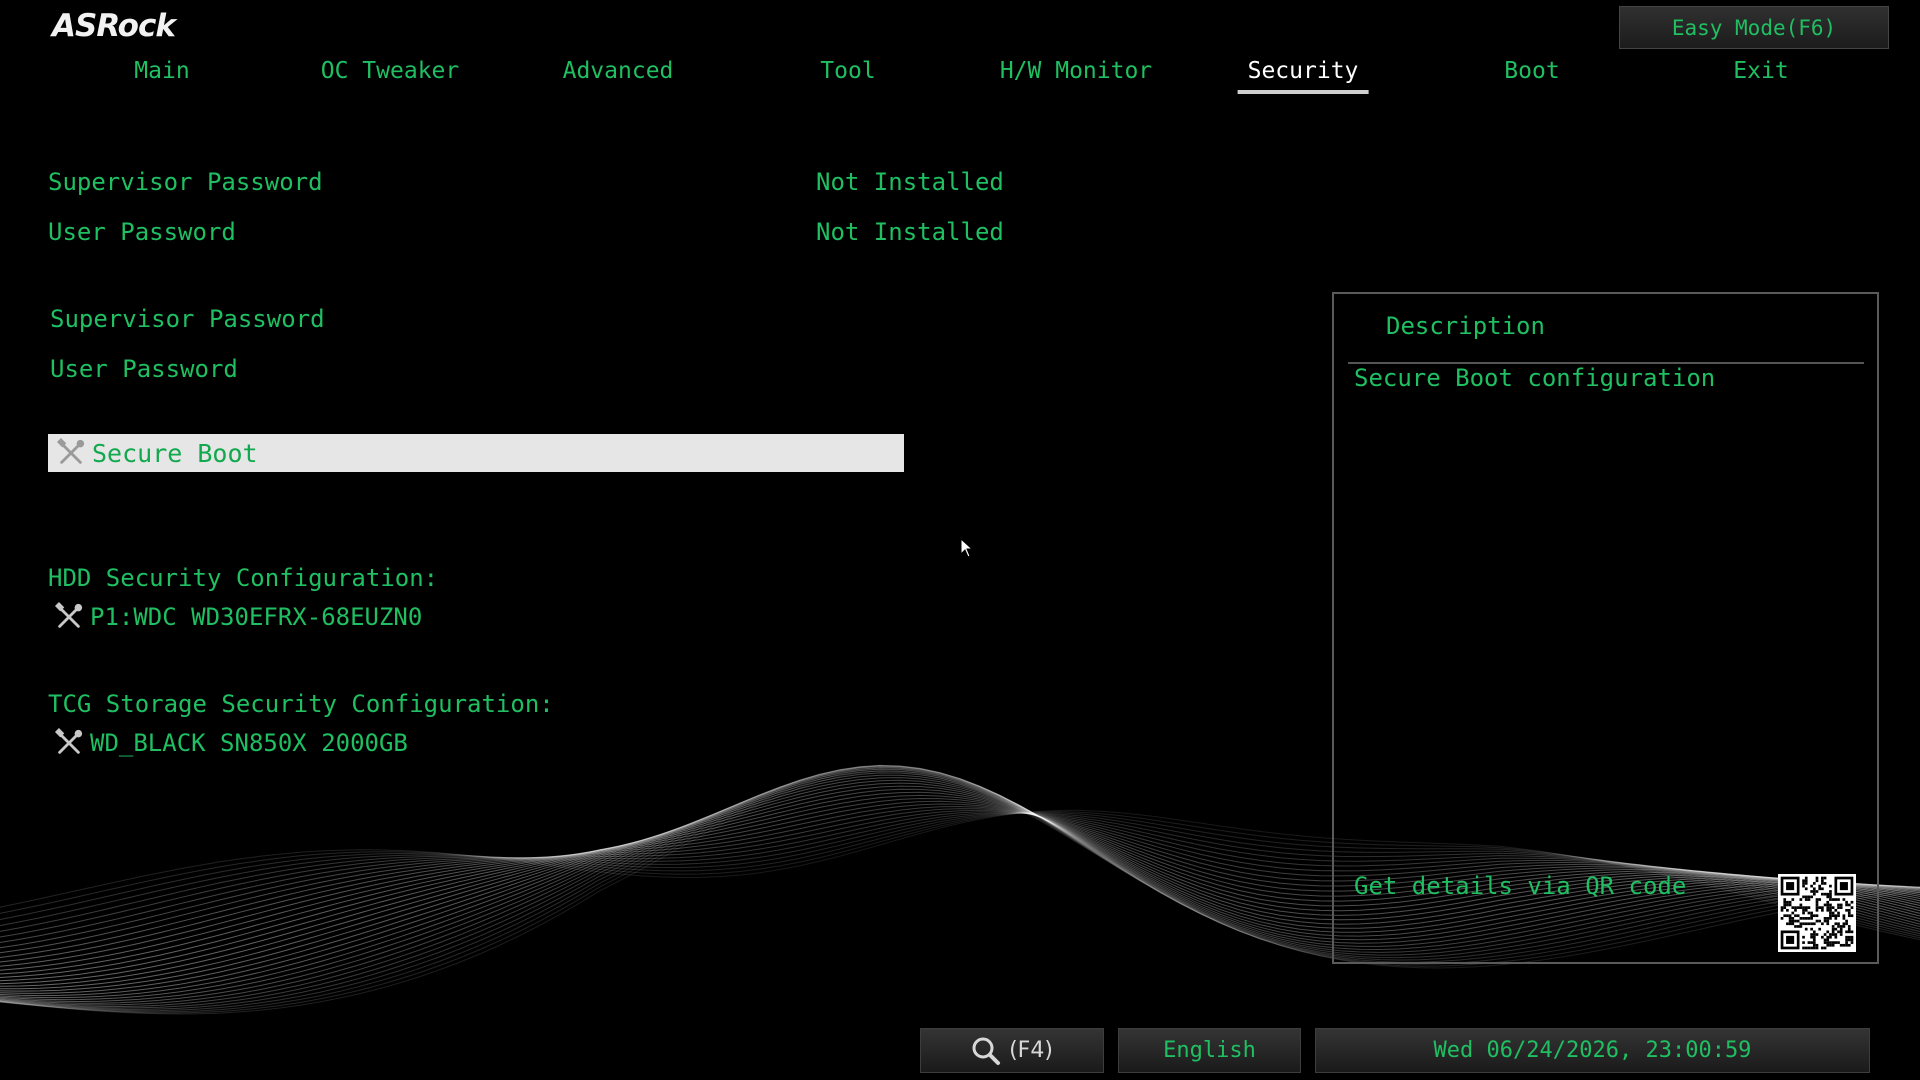  What do you see at coordinates (243, 578) in the screenshot?
I see `hdd-security-heading: HDD Security Configuration:` at bounding box center [243, 578].